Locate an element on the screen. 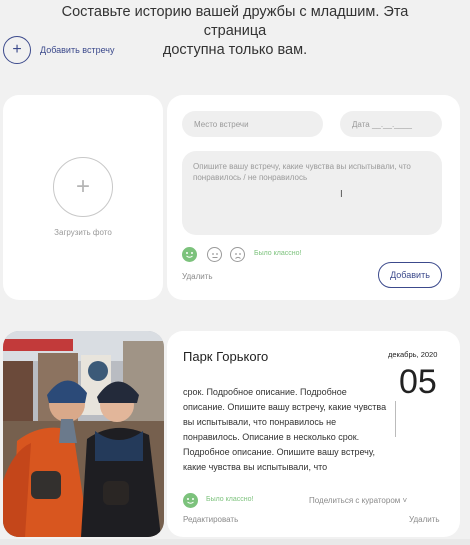 Image resolution: width=470 pixels, height=545 pixels. photo-upload-card: + Загрузить фото is located at coordinates (83, 197).